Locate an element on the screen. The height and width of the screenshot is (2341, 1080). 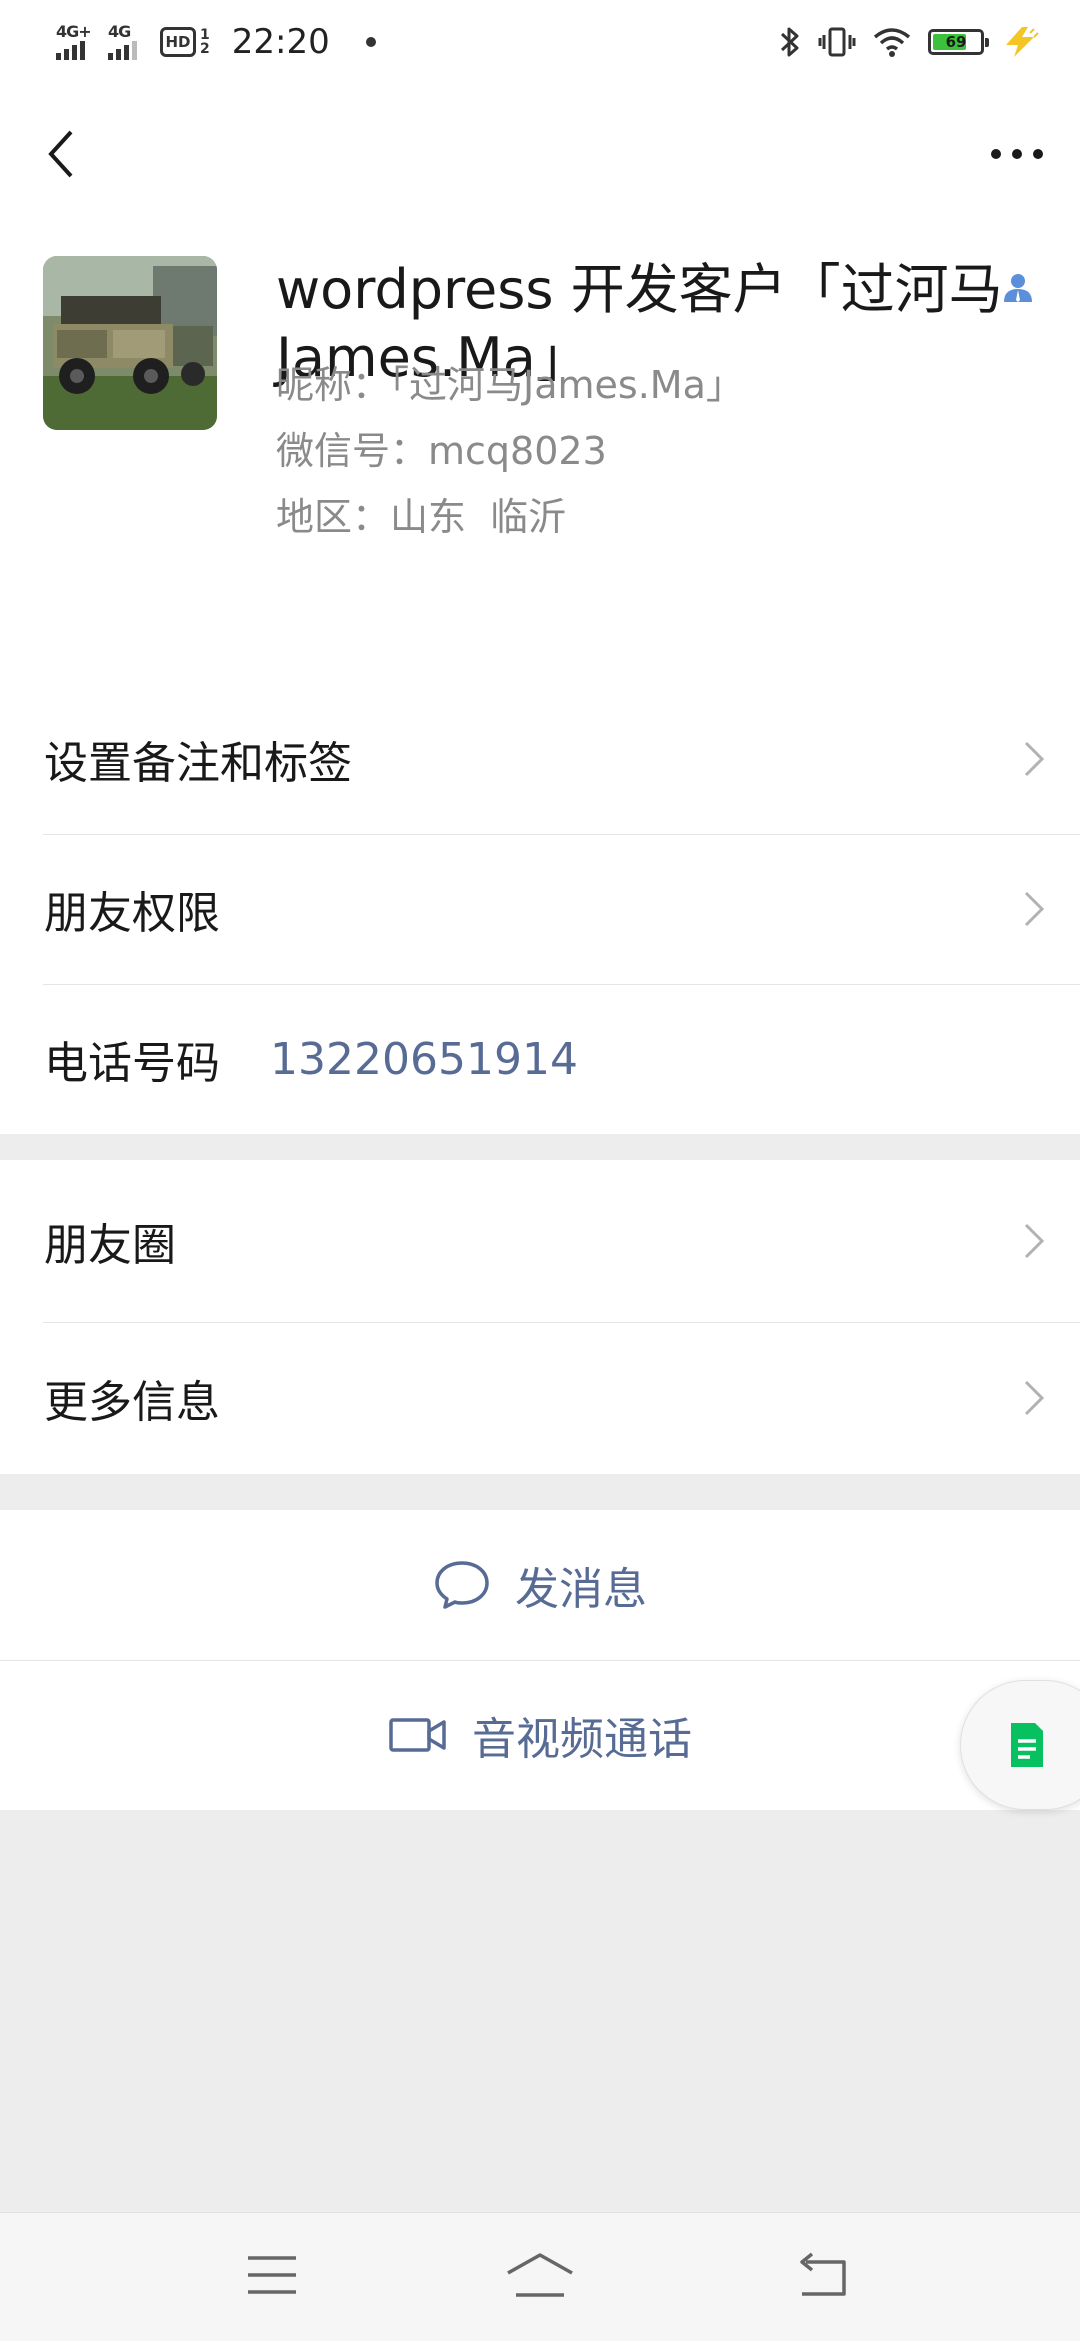
status-bar: 4G+ 4G HD 1 2 22:20 69 is located at coordinates (540, 42).